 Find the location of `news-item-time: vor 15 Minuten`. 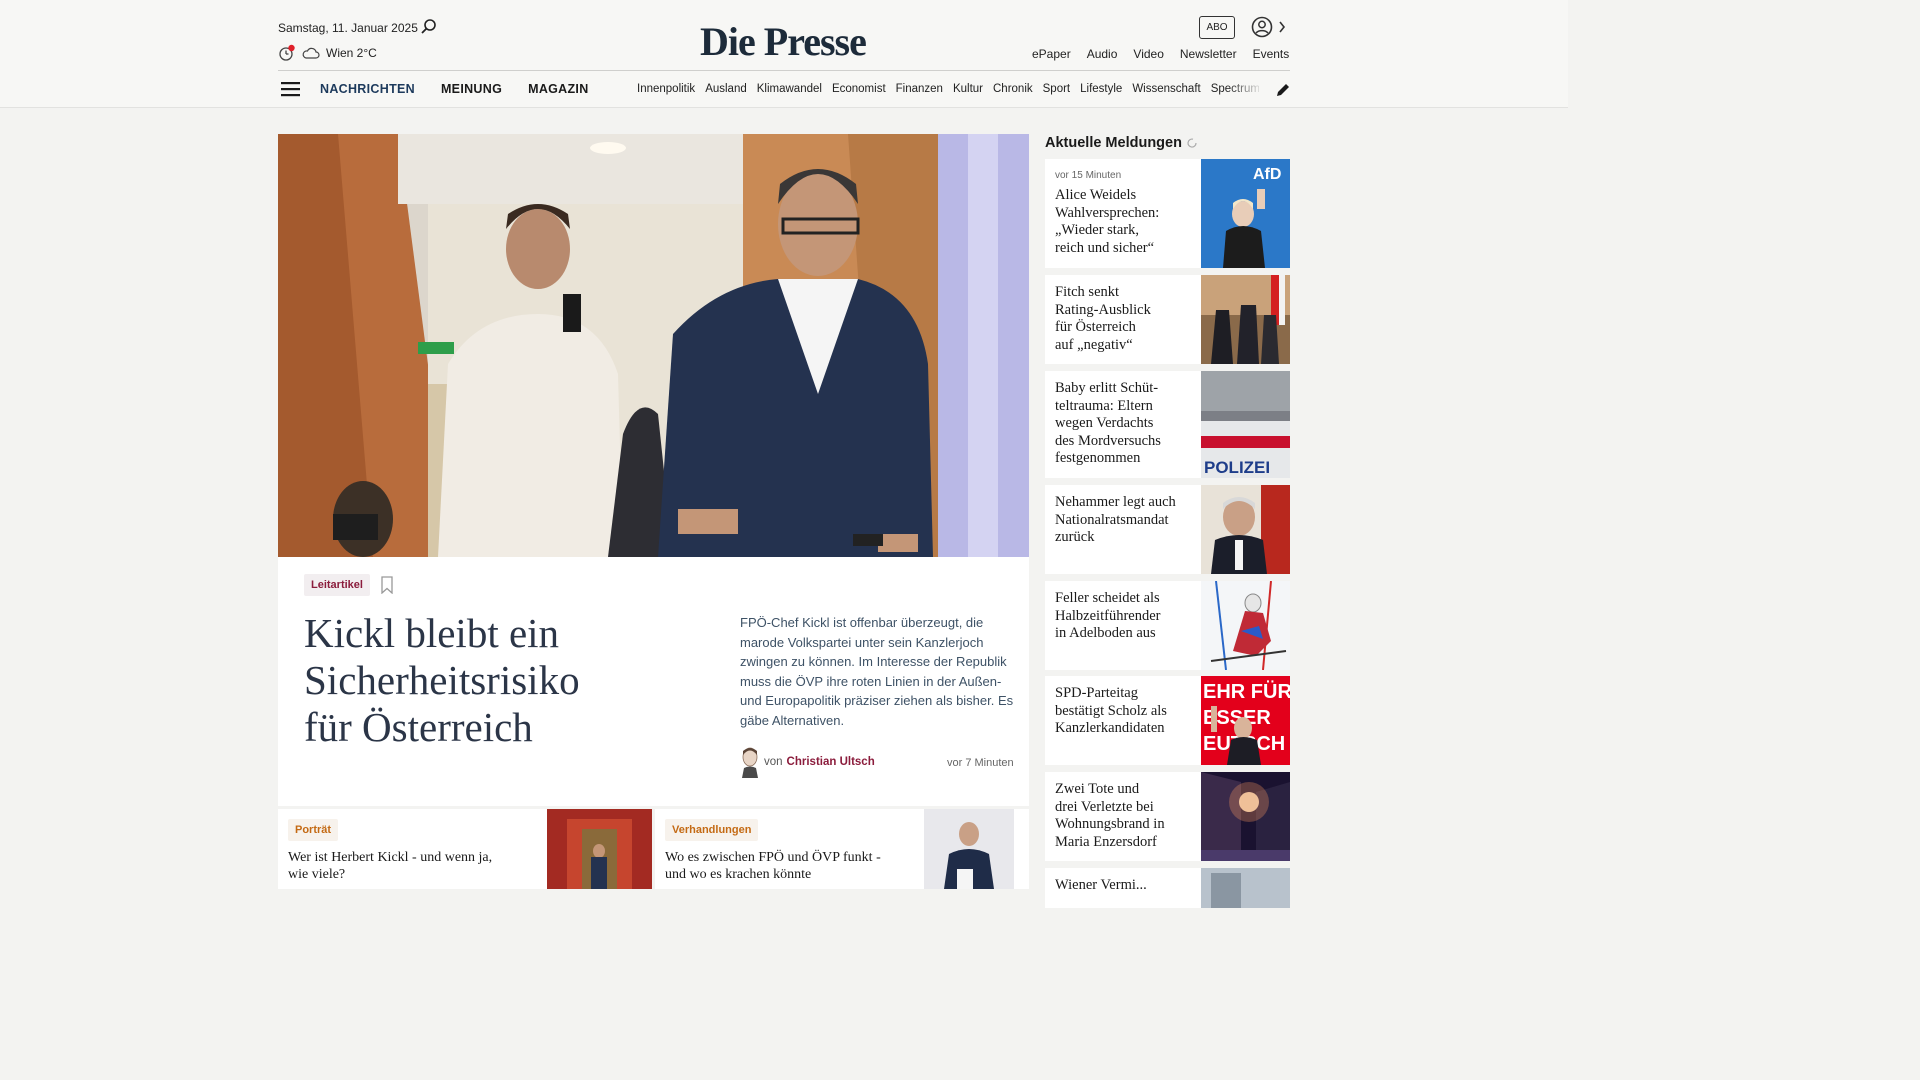

news-item-time: vor 15 Minuten is located at coordinates (1088, 175).